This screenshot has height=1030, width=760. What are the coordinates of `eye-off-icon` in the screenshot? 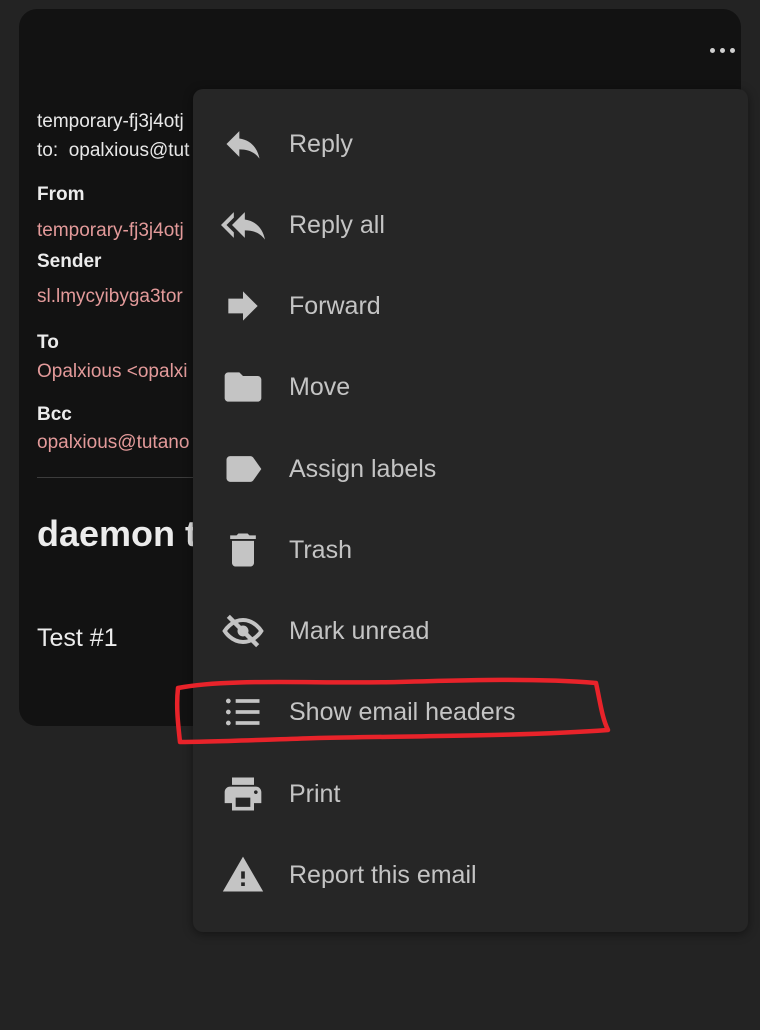 It's located at (243, 631).